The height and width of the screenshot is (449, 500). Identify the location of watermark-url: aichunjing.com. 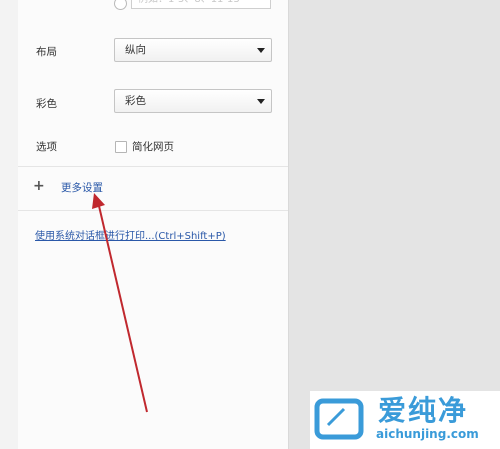
(427, 434).